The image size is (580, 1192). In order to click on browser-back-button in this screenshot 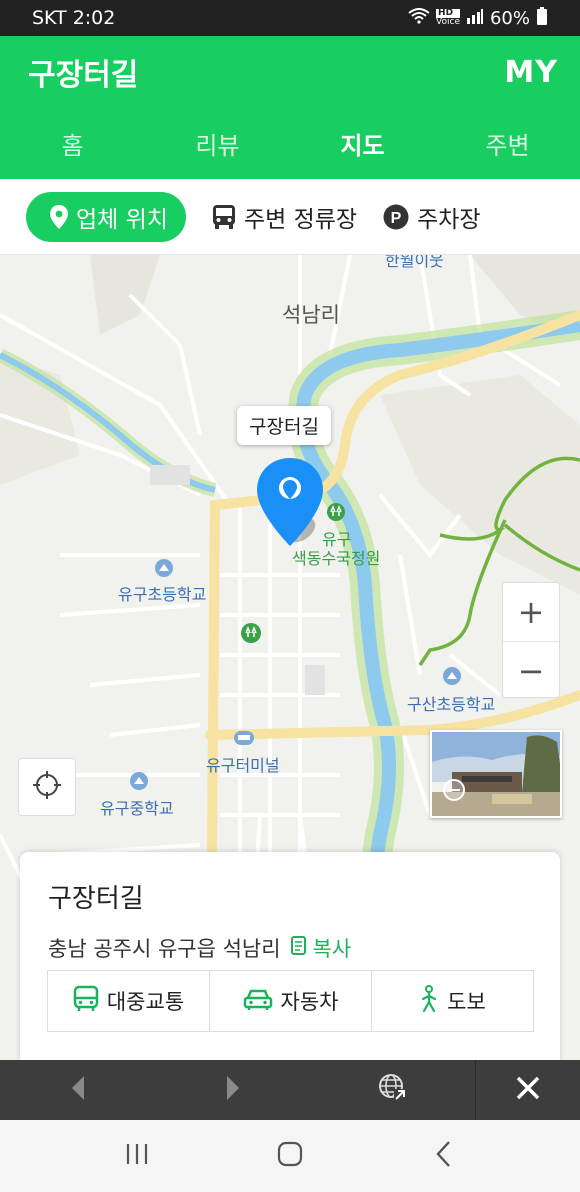, I will do `click(77, 1090)`.